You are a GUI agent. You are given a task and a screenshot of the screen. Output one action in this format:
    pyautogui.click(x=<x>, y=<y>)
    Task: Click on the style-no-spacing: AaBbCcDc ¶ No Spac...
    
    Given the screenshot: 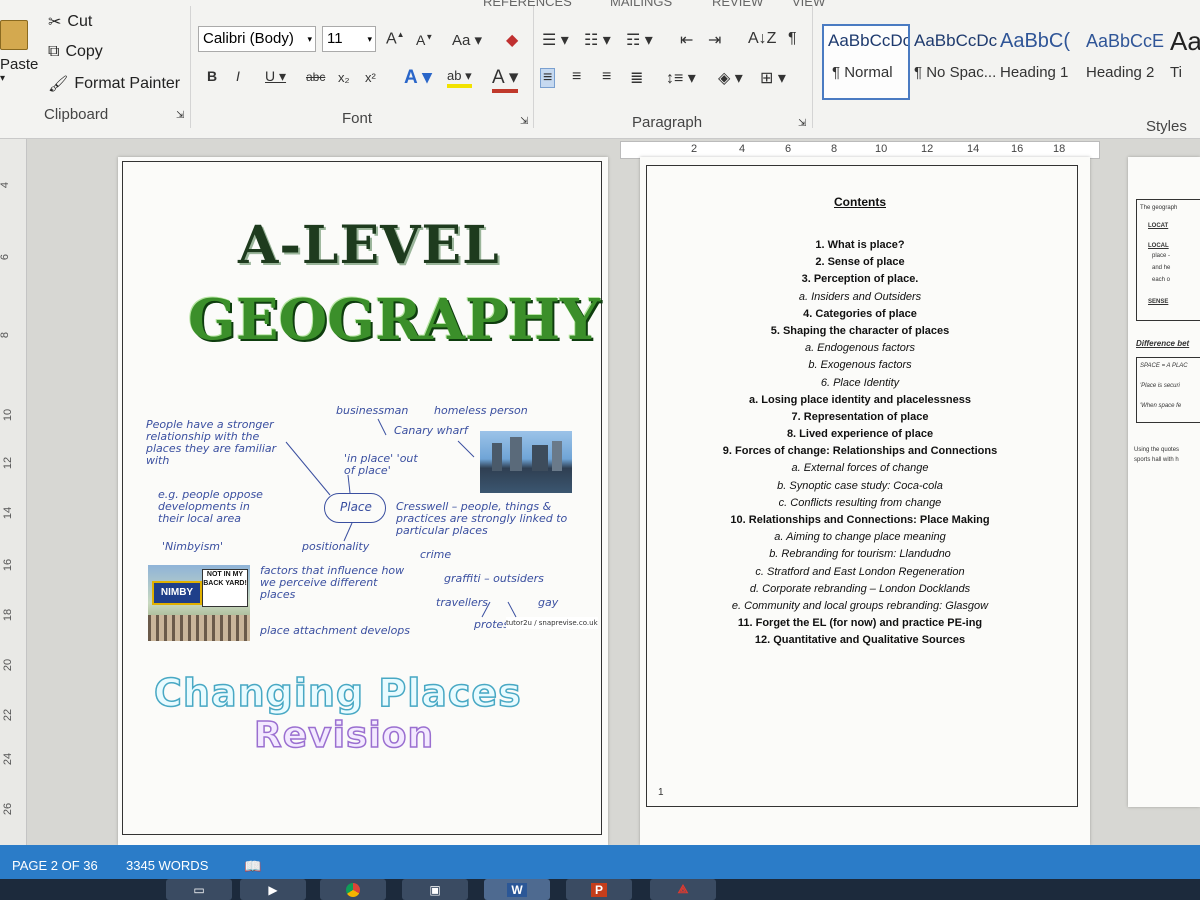 What is the action you would take?
    pyautogui.click(x=956, y=62)
    